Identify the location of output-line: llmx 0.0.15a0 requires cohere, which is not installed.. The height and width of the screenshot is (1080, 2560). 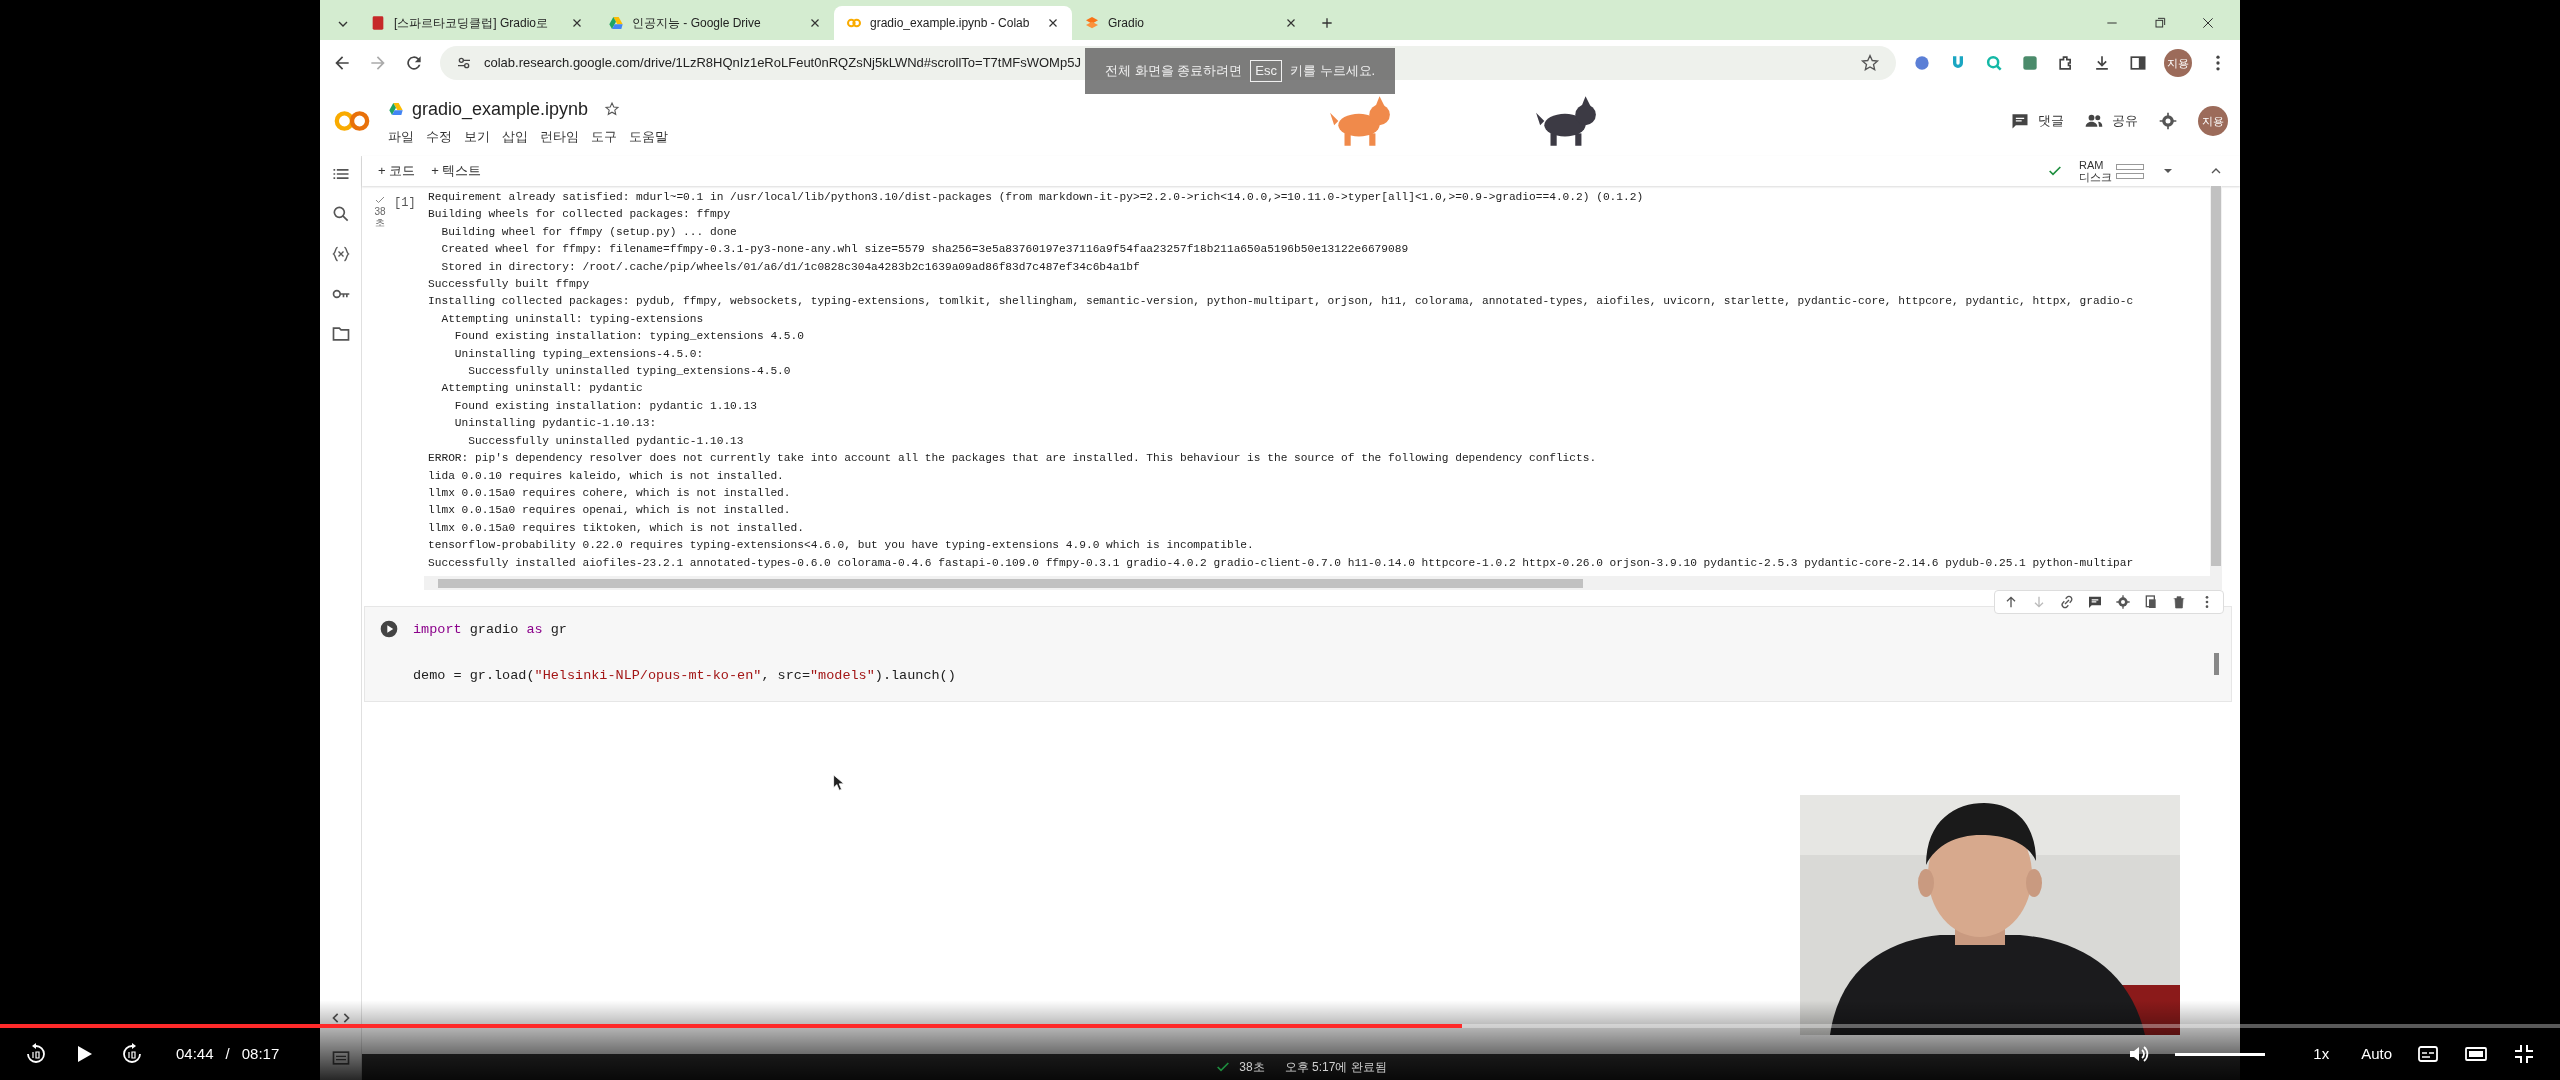
(610, 493).